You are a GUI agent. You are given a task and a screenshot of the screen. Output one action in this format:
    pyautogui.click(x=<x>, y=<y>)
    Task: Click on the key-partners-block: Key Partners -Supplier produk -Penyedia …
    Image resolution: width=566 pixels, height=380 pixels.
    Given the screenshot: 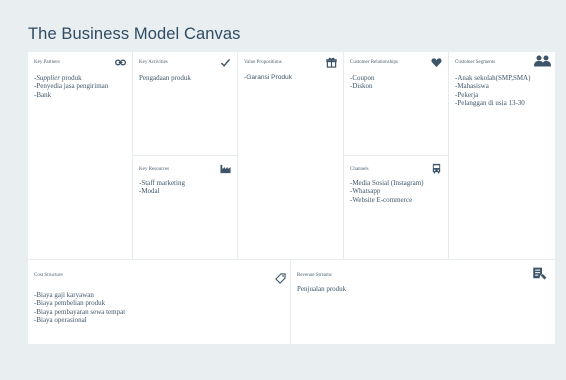 What is the action you would take?
    pyautogui.click(x=80, y=156)
    